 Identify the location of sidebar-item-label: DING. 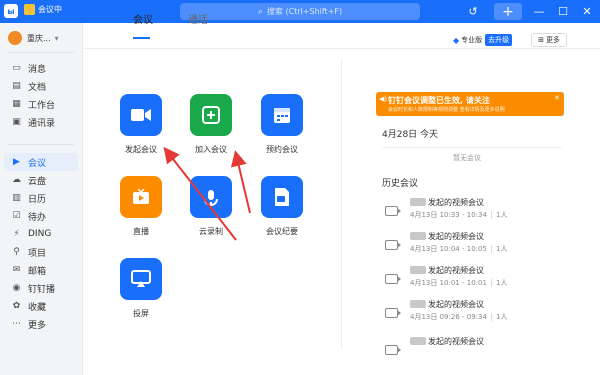
(40, 234).